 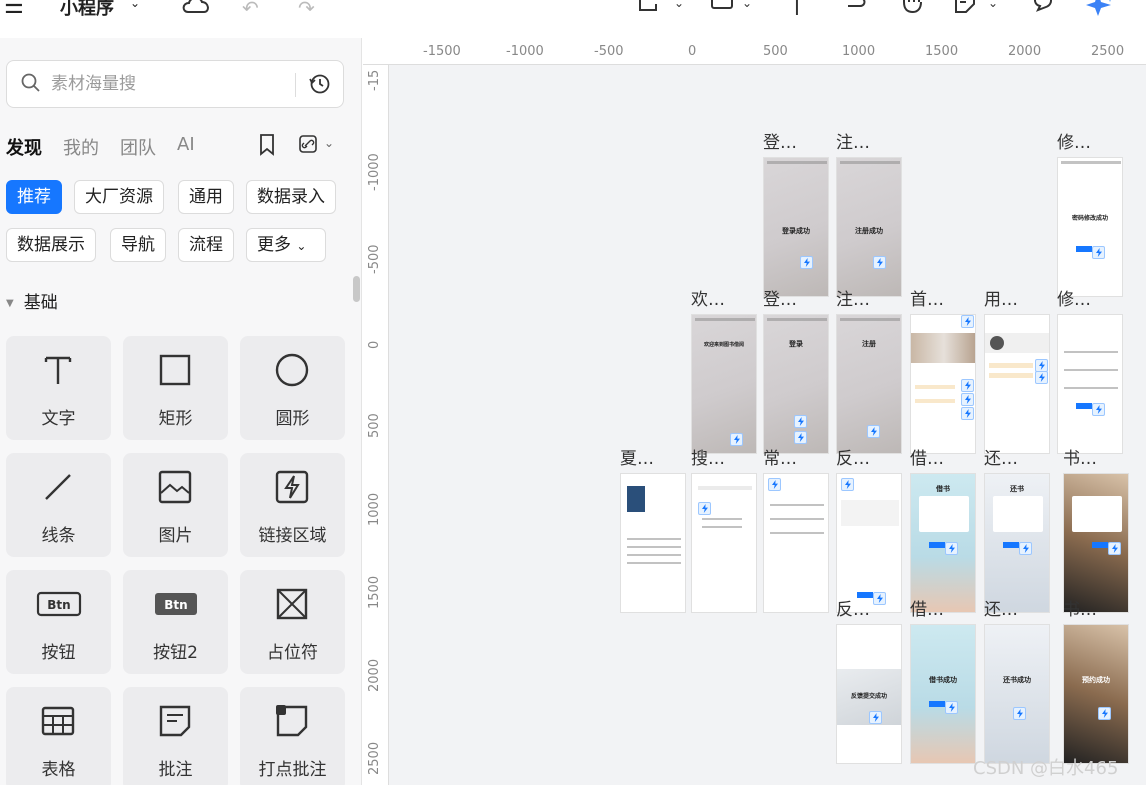 I want to click on frame-feedback-success: 反馈提交成功, so click(x=869, y=694).